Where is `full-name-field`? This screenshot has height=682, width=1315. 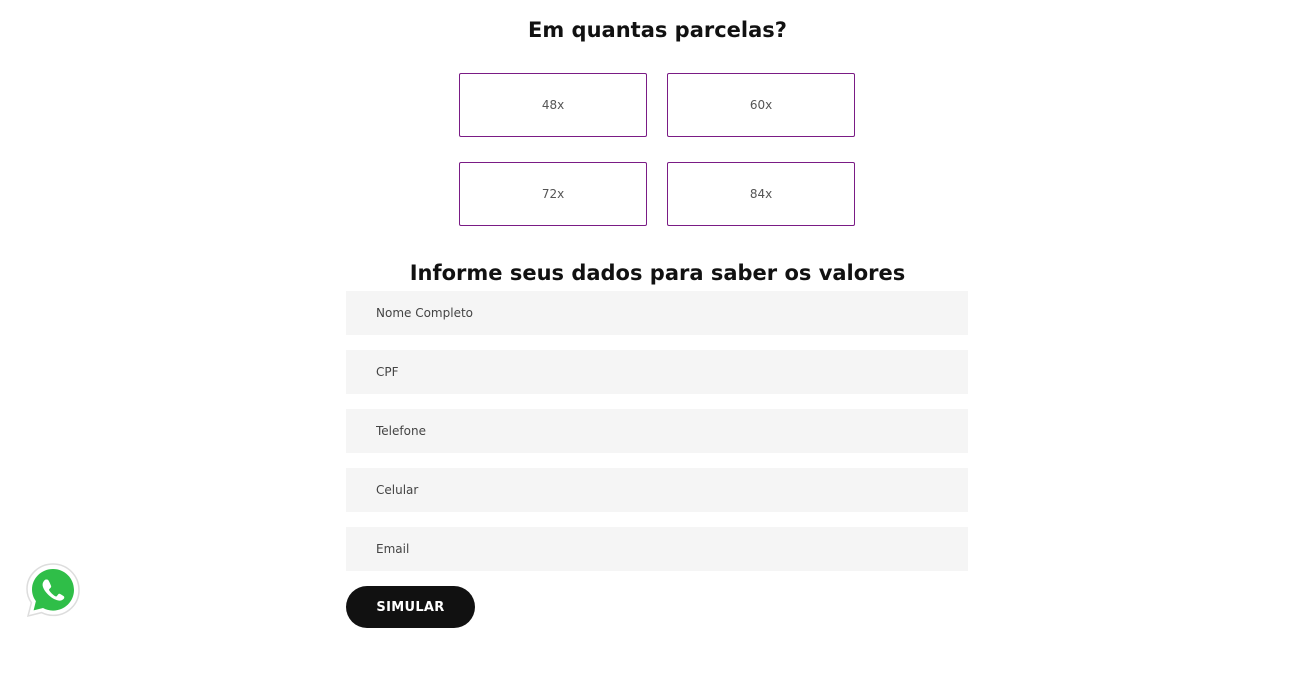 full-name-field is located at coordinates (657, 313).